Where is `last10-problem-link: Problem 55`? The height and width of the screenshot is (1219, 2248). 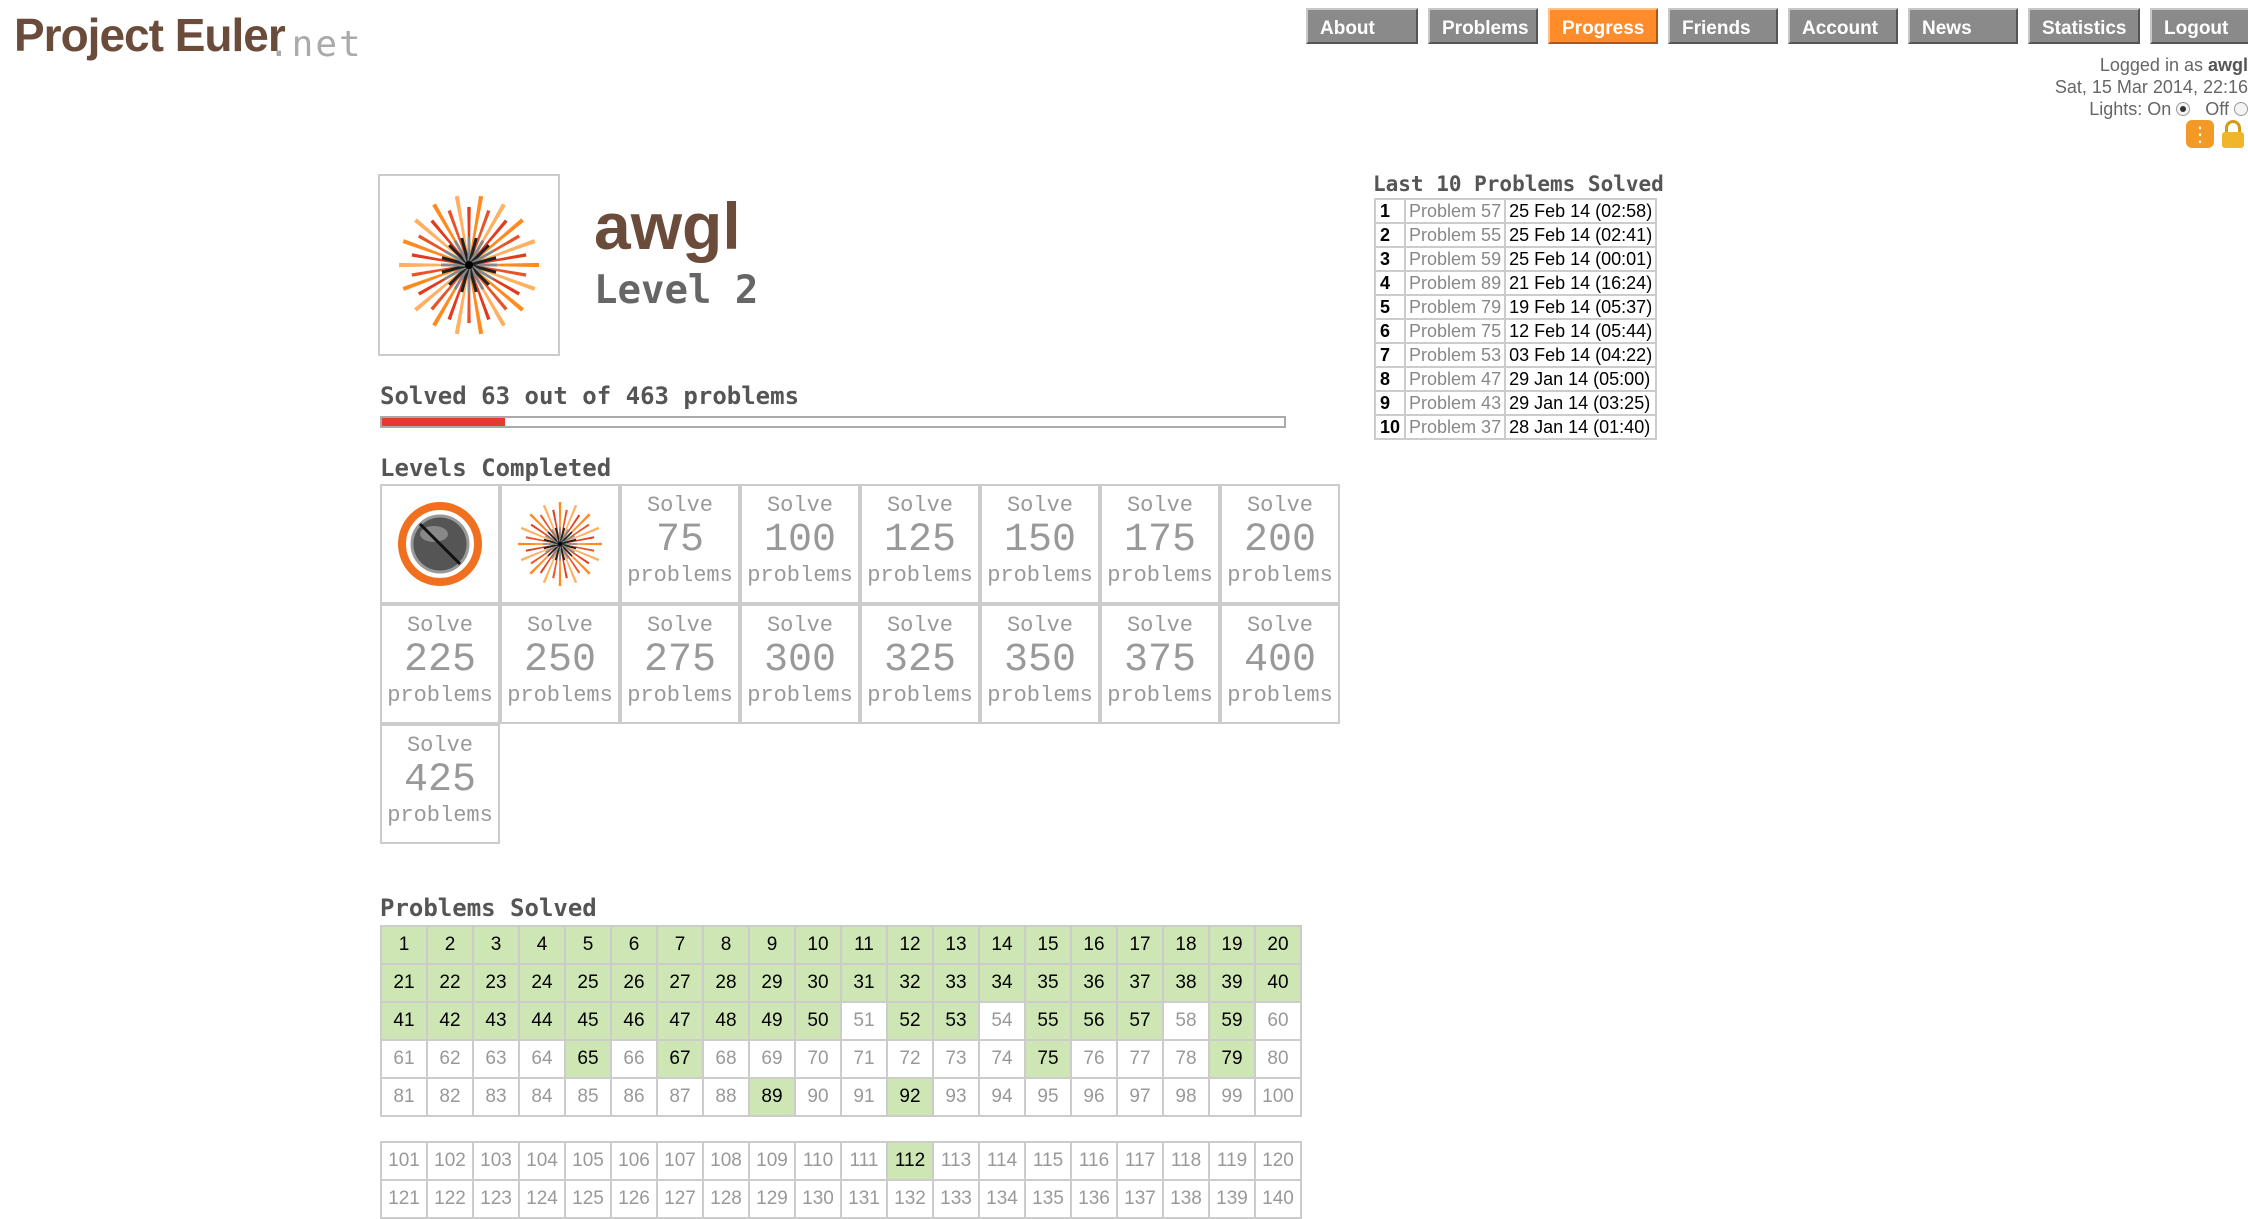
last10-problem-link: Problem 55 is located at coordinates (1455, 235).